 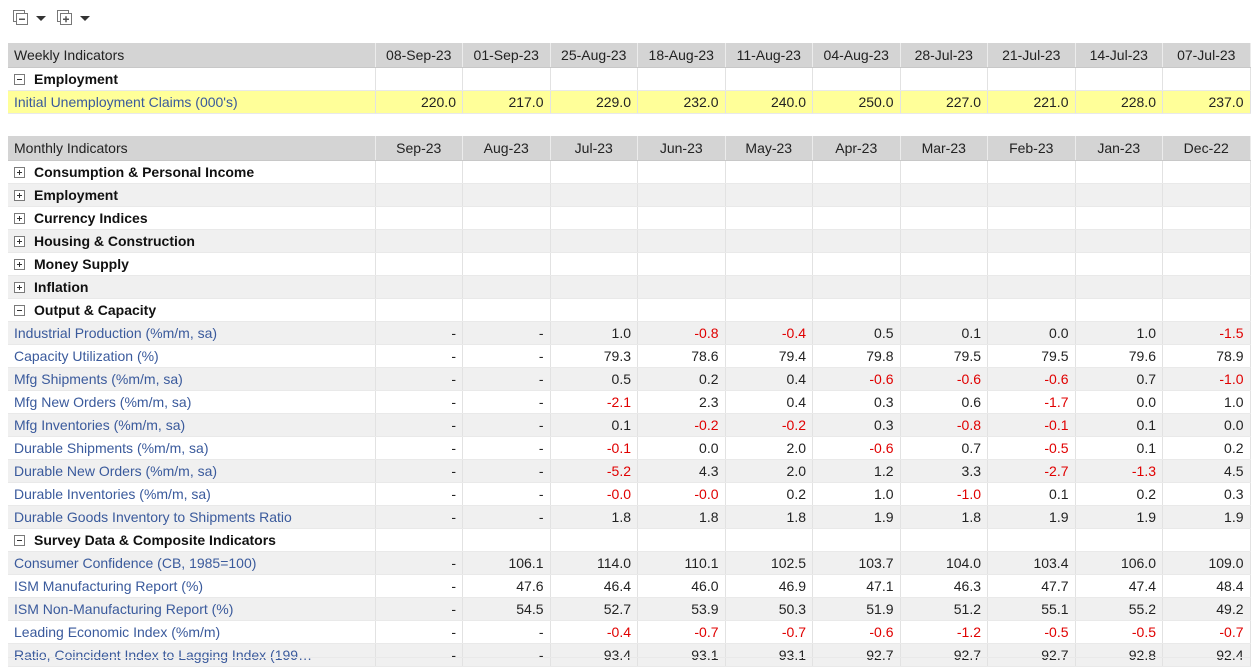 I want to click on indicator-link: Durable Shipments (%m/m, sa), so click(x=192, y=448).